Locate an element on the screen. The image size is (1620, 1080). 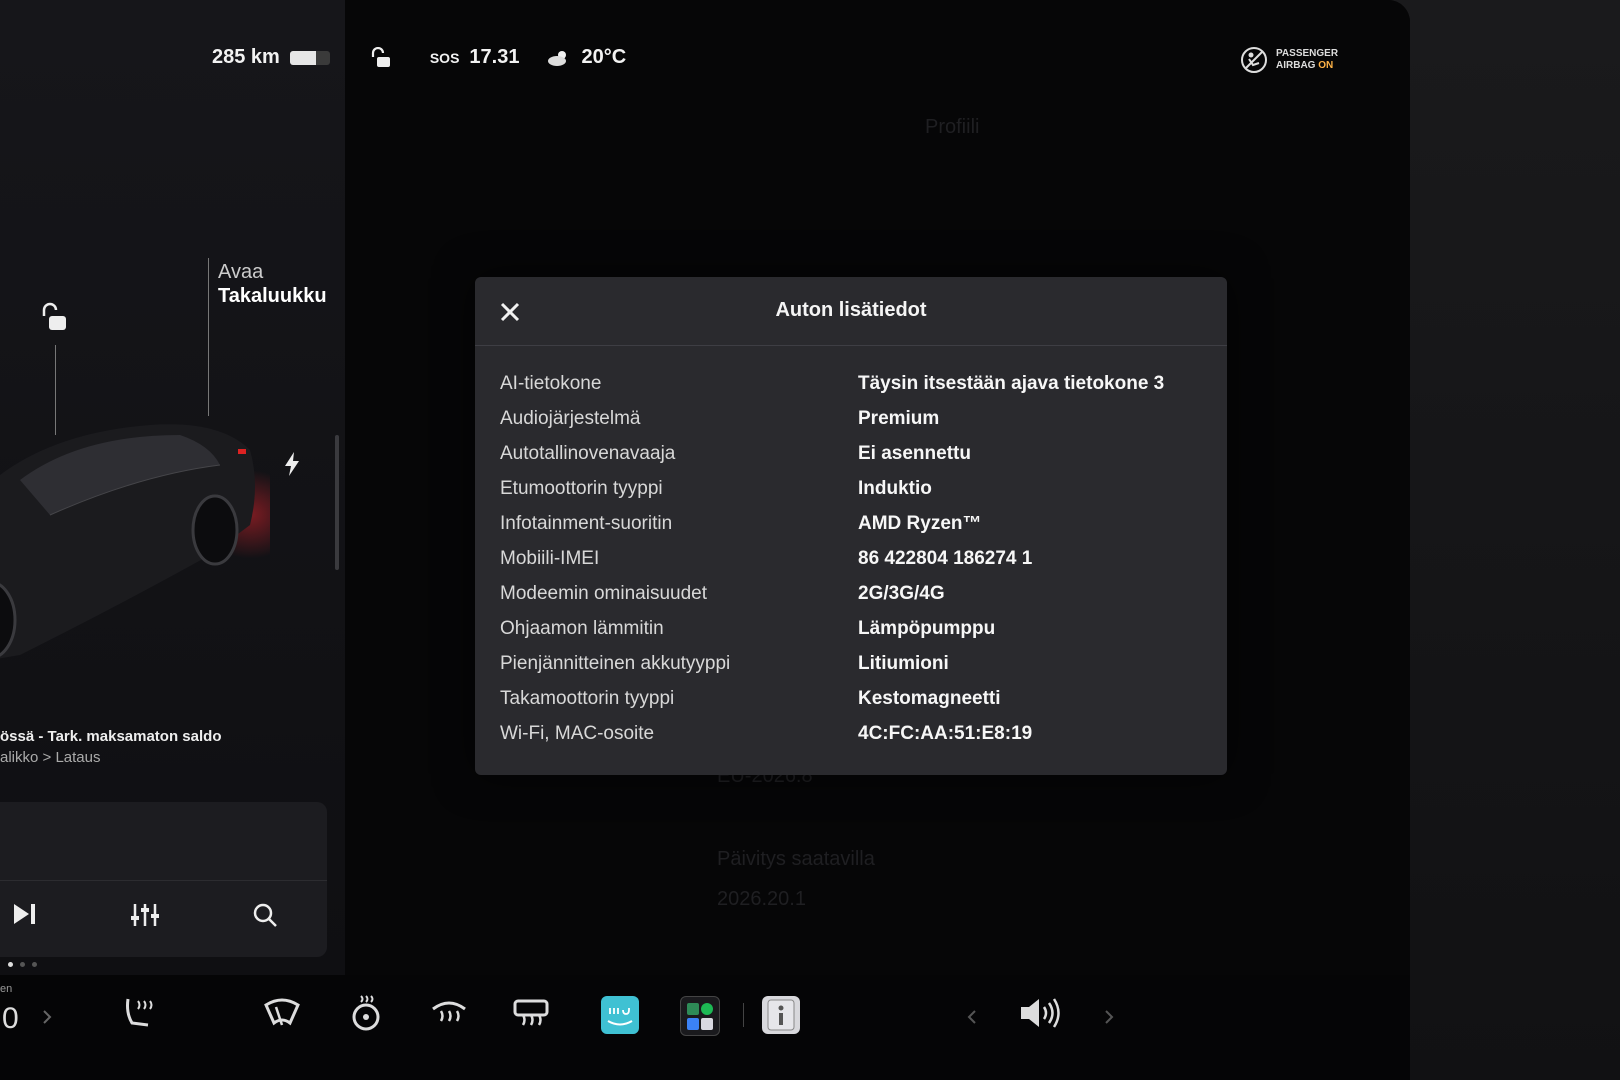
passenger-airbag-status: PASSENGER AIRBAG ON is located at coordinates (1289, 60).